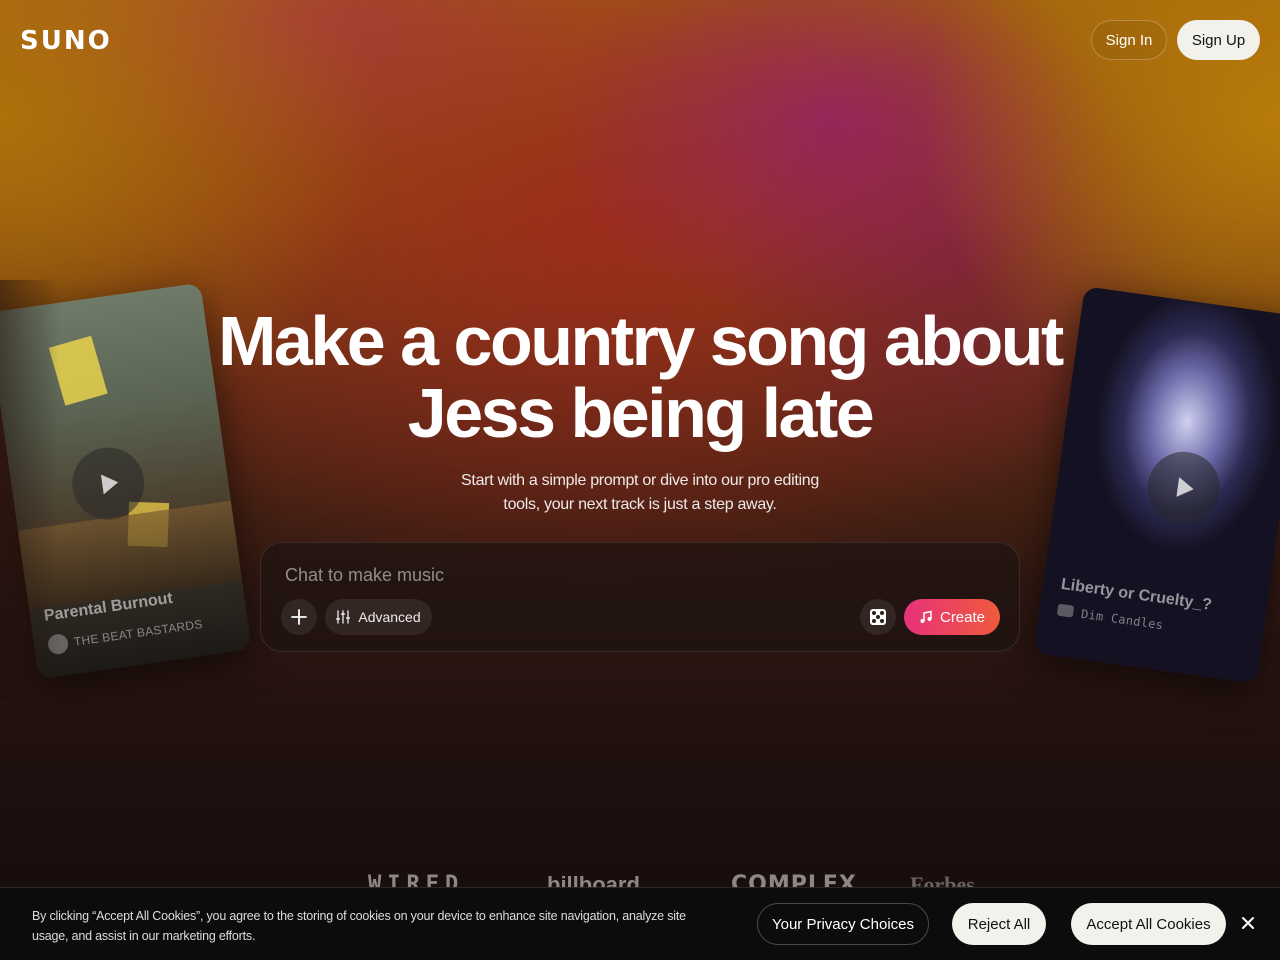 The image size is (1280, 960). What do you see at coordinates (138, 632) in the screenshot?
I see `song-artist: THE BEAT BASTARDS` at bounding box center [138, 632].